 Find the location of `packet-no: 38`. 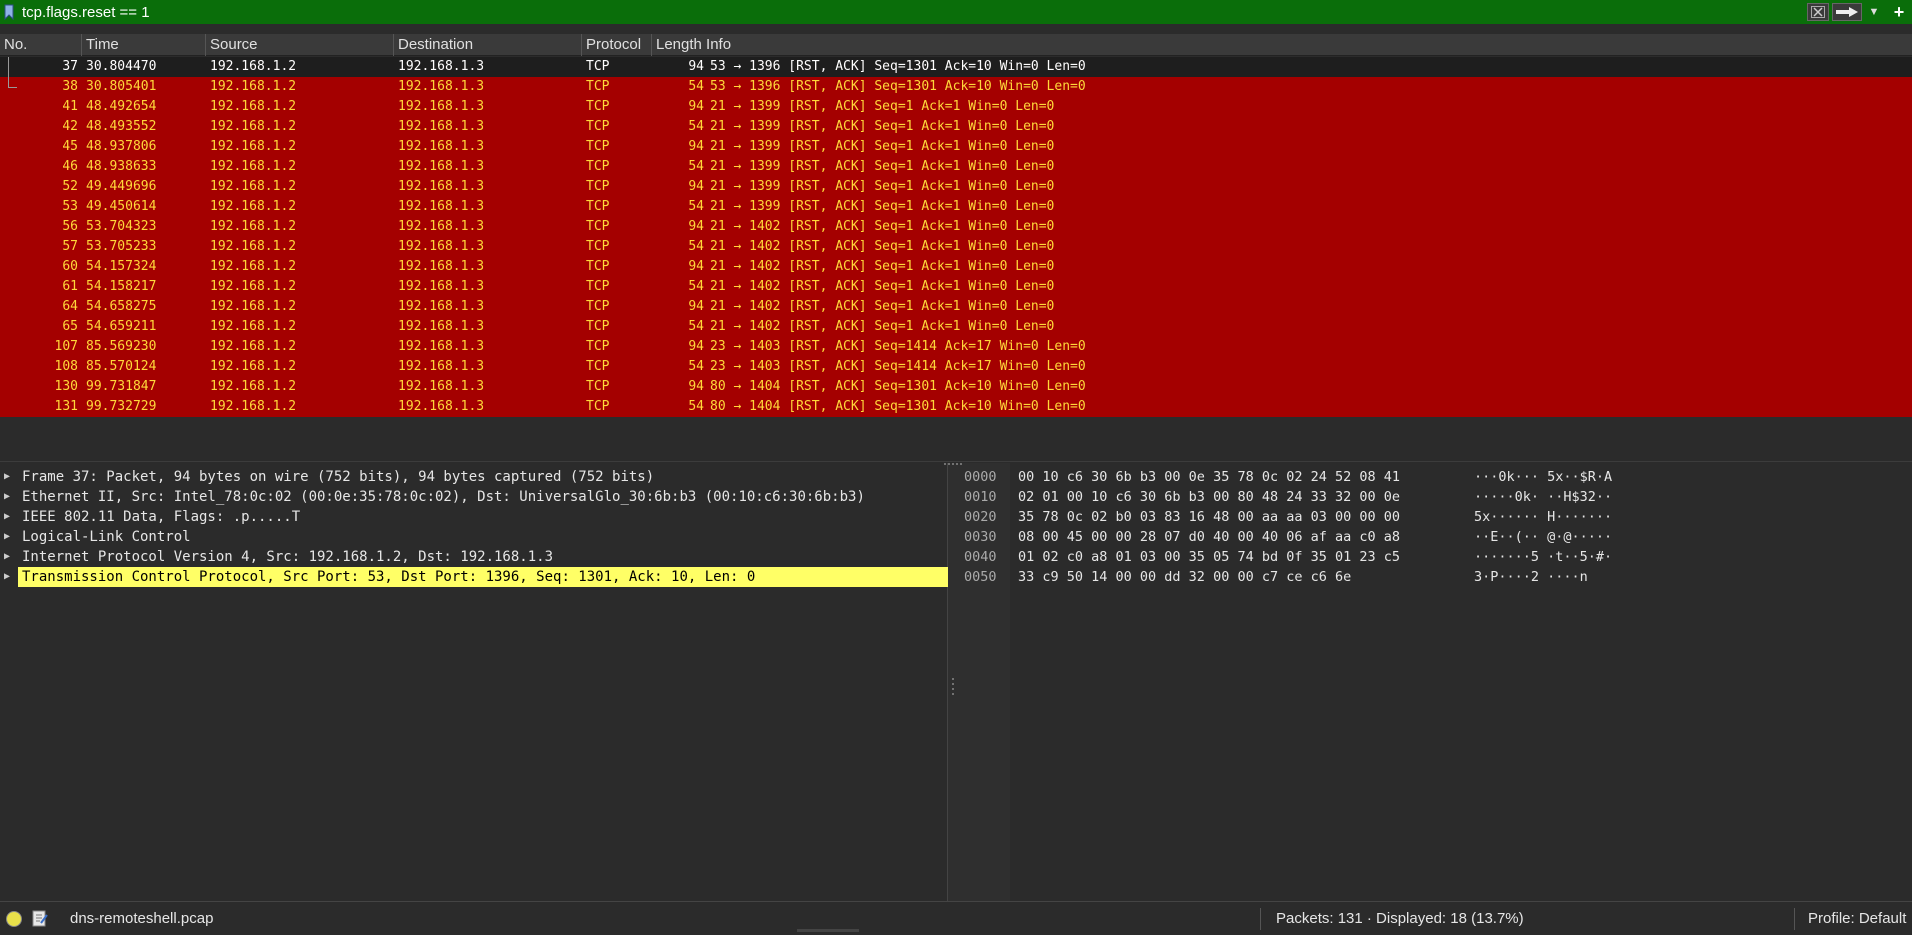

packet-no: 38 is located at coordinates (70, 86).